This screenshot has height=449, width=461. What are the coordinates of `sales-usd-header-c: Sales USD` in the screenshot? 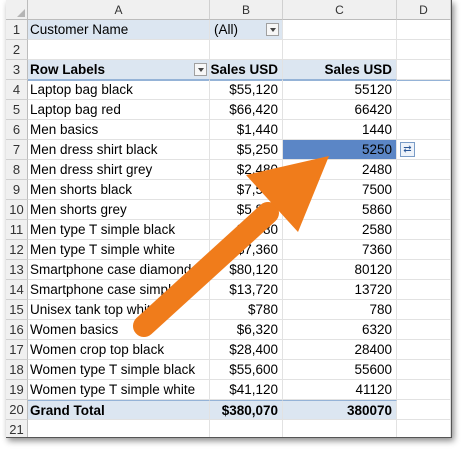 It's located at (340, 70).